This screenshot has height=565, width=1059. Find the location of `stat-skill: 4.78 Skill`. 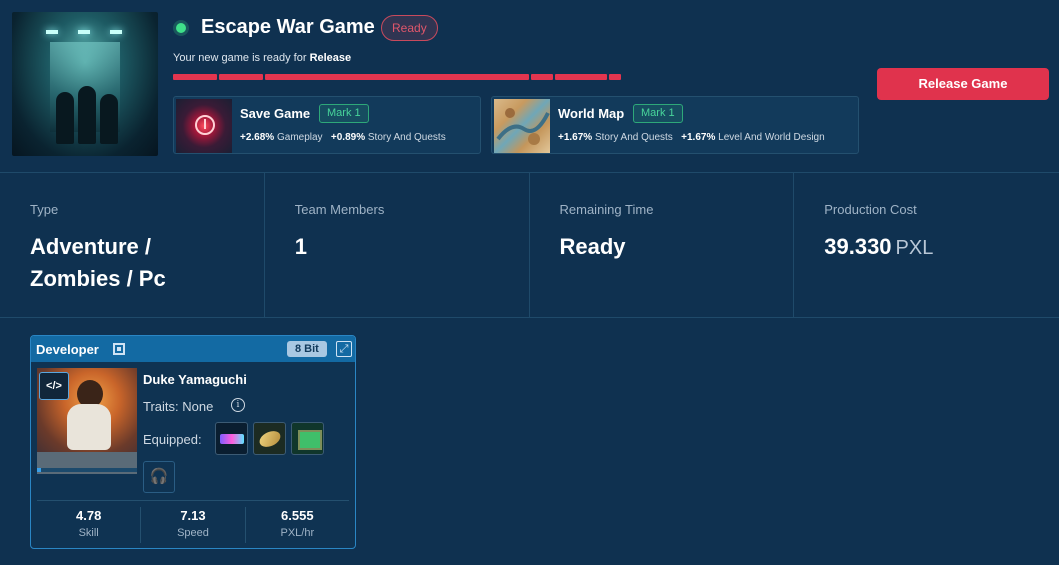

stat-skill: 4.78 Skill is located at coordinates (89, 525).